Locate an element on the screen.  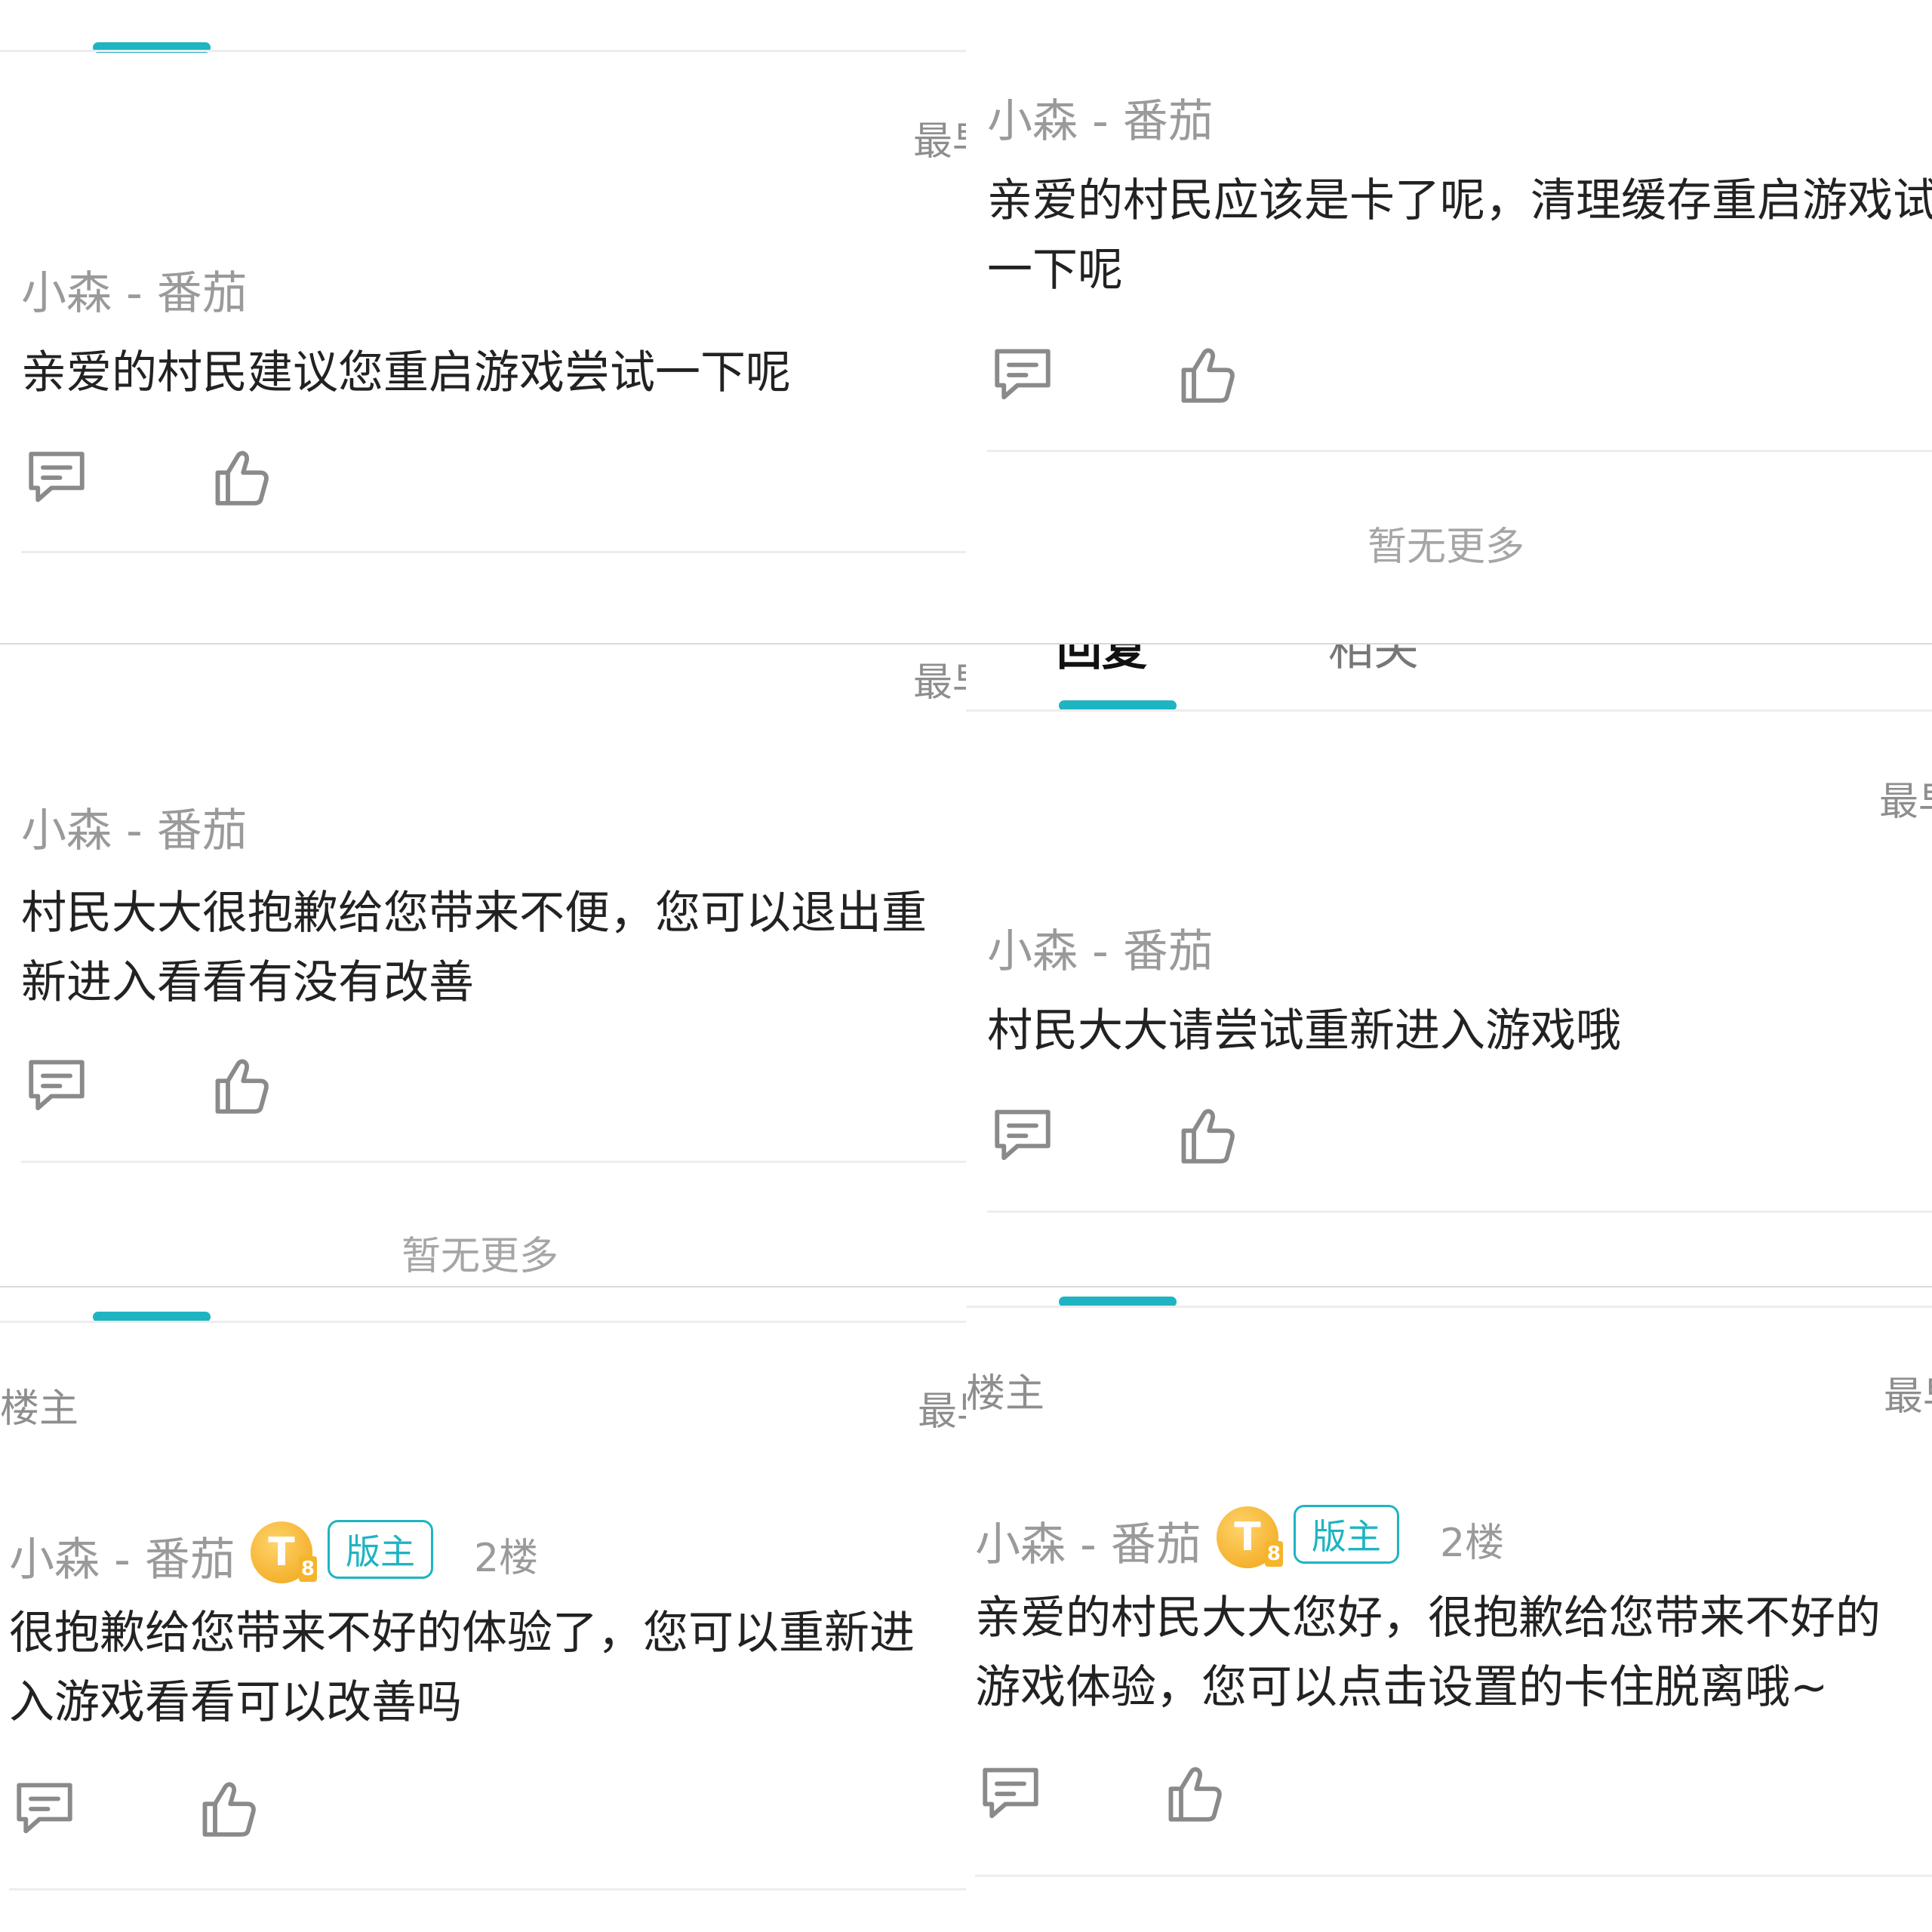
reply-content: 很抱歉给您带来不好的体验了，您可以重新进入游戏看看可以改善吗 is located at coordinates (462, 1668).